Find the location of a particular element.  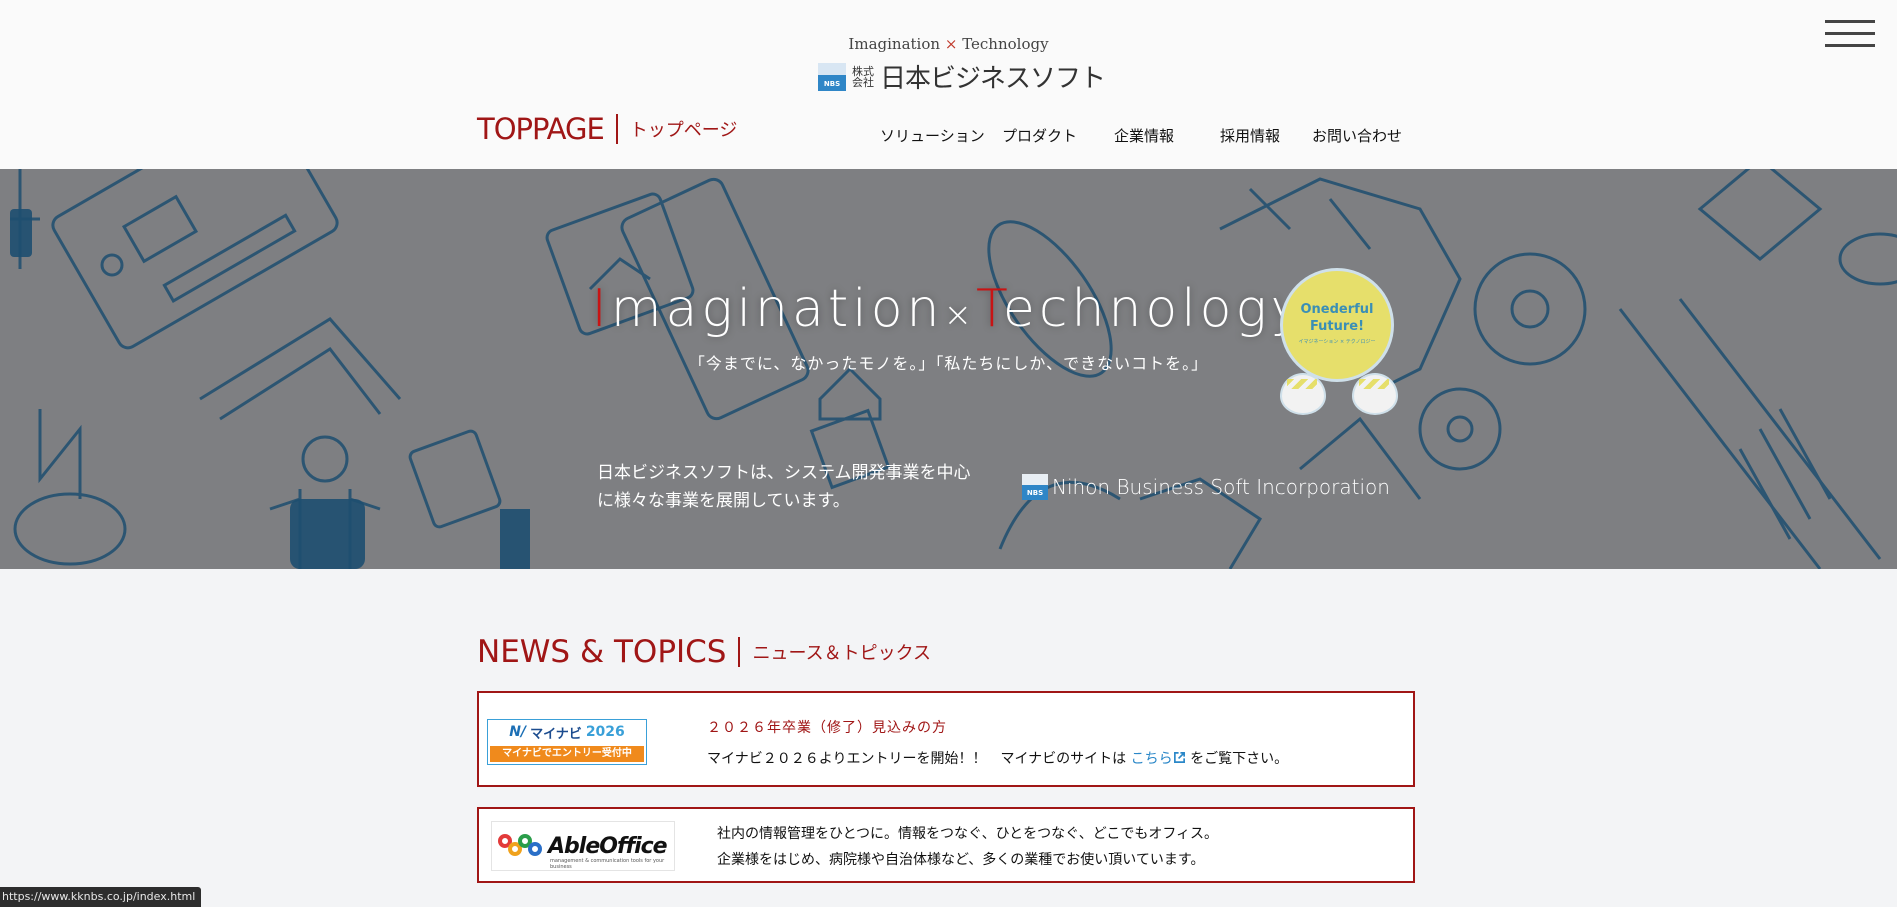

news-item-title: ２０２６年卒業（修了）見込みの方 is located at coordinates (827, 728).